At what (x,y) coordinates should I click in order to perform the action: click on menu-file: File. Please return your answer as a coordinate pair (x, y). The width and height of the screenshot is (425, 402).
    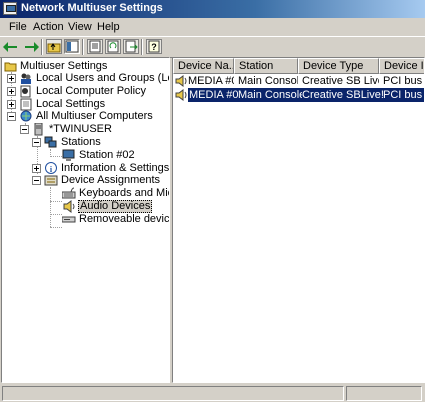
    Looking at the image, I should click on (18, 27).